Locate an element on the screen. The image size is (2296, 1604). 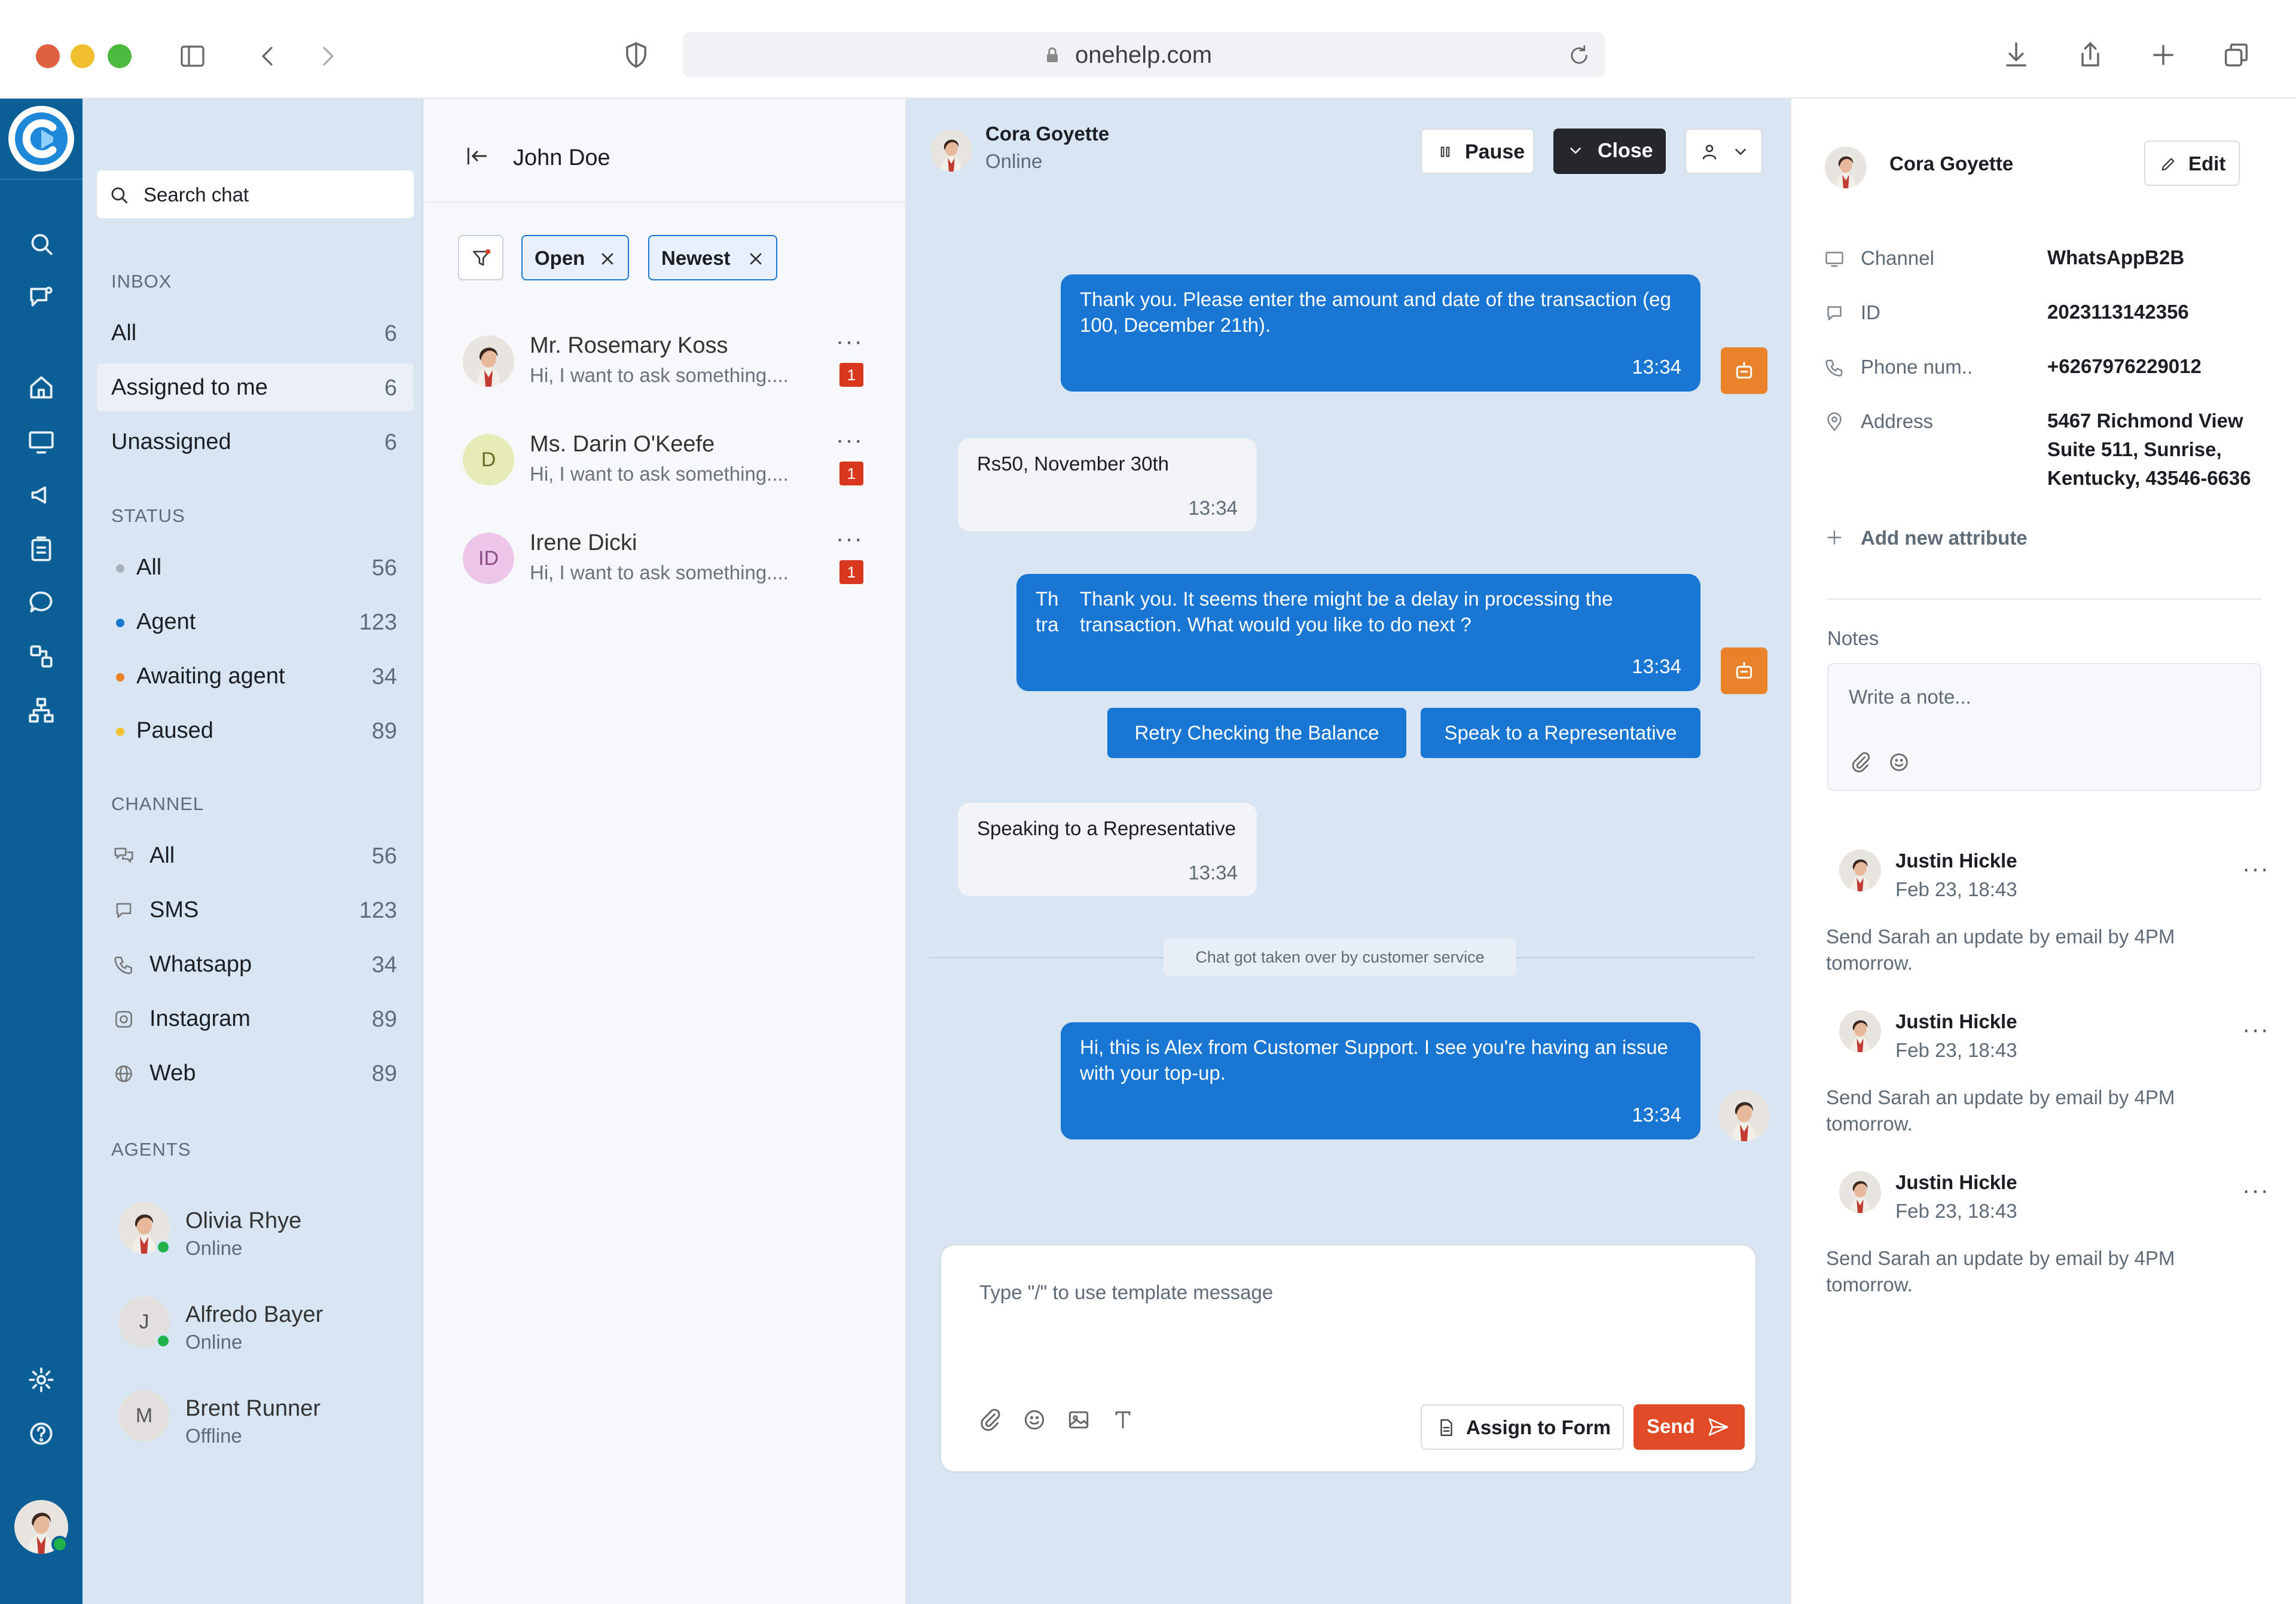
new-tab-icon is located at coordinates (2163, 55).